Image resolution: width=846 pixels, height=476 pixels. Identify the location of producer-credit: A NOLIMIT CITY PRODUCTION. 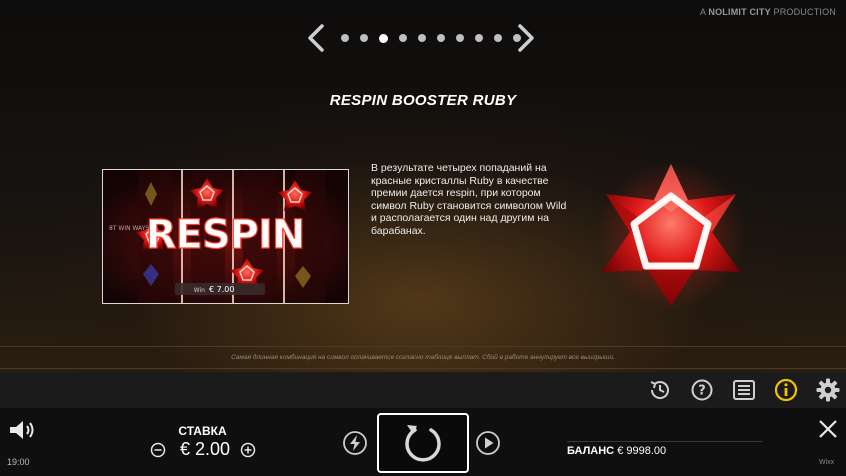
(767, 12).